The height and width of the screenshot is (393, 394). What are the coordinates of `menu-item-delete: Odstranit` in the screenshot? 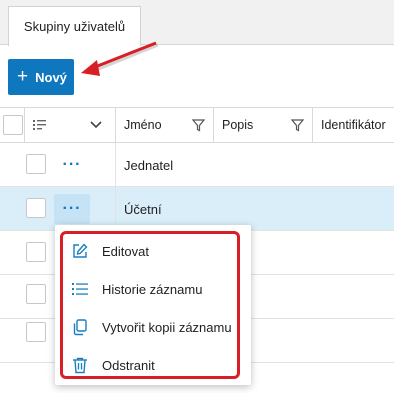 It's located at (153, 365).